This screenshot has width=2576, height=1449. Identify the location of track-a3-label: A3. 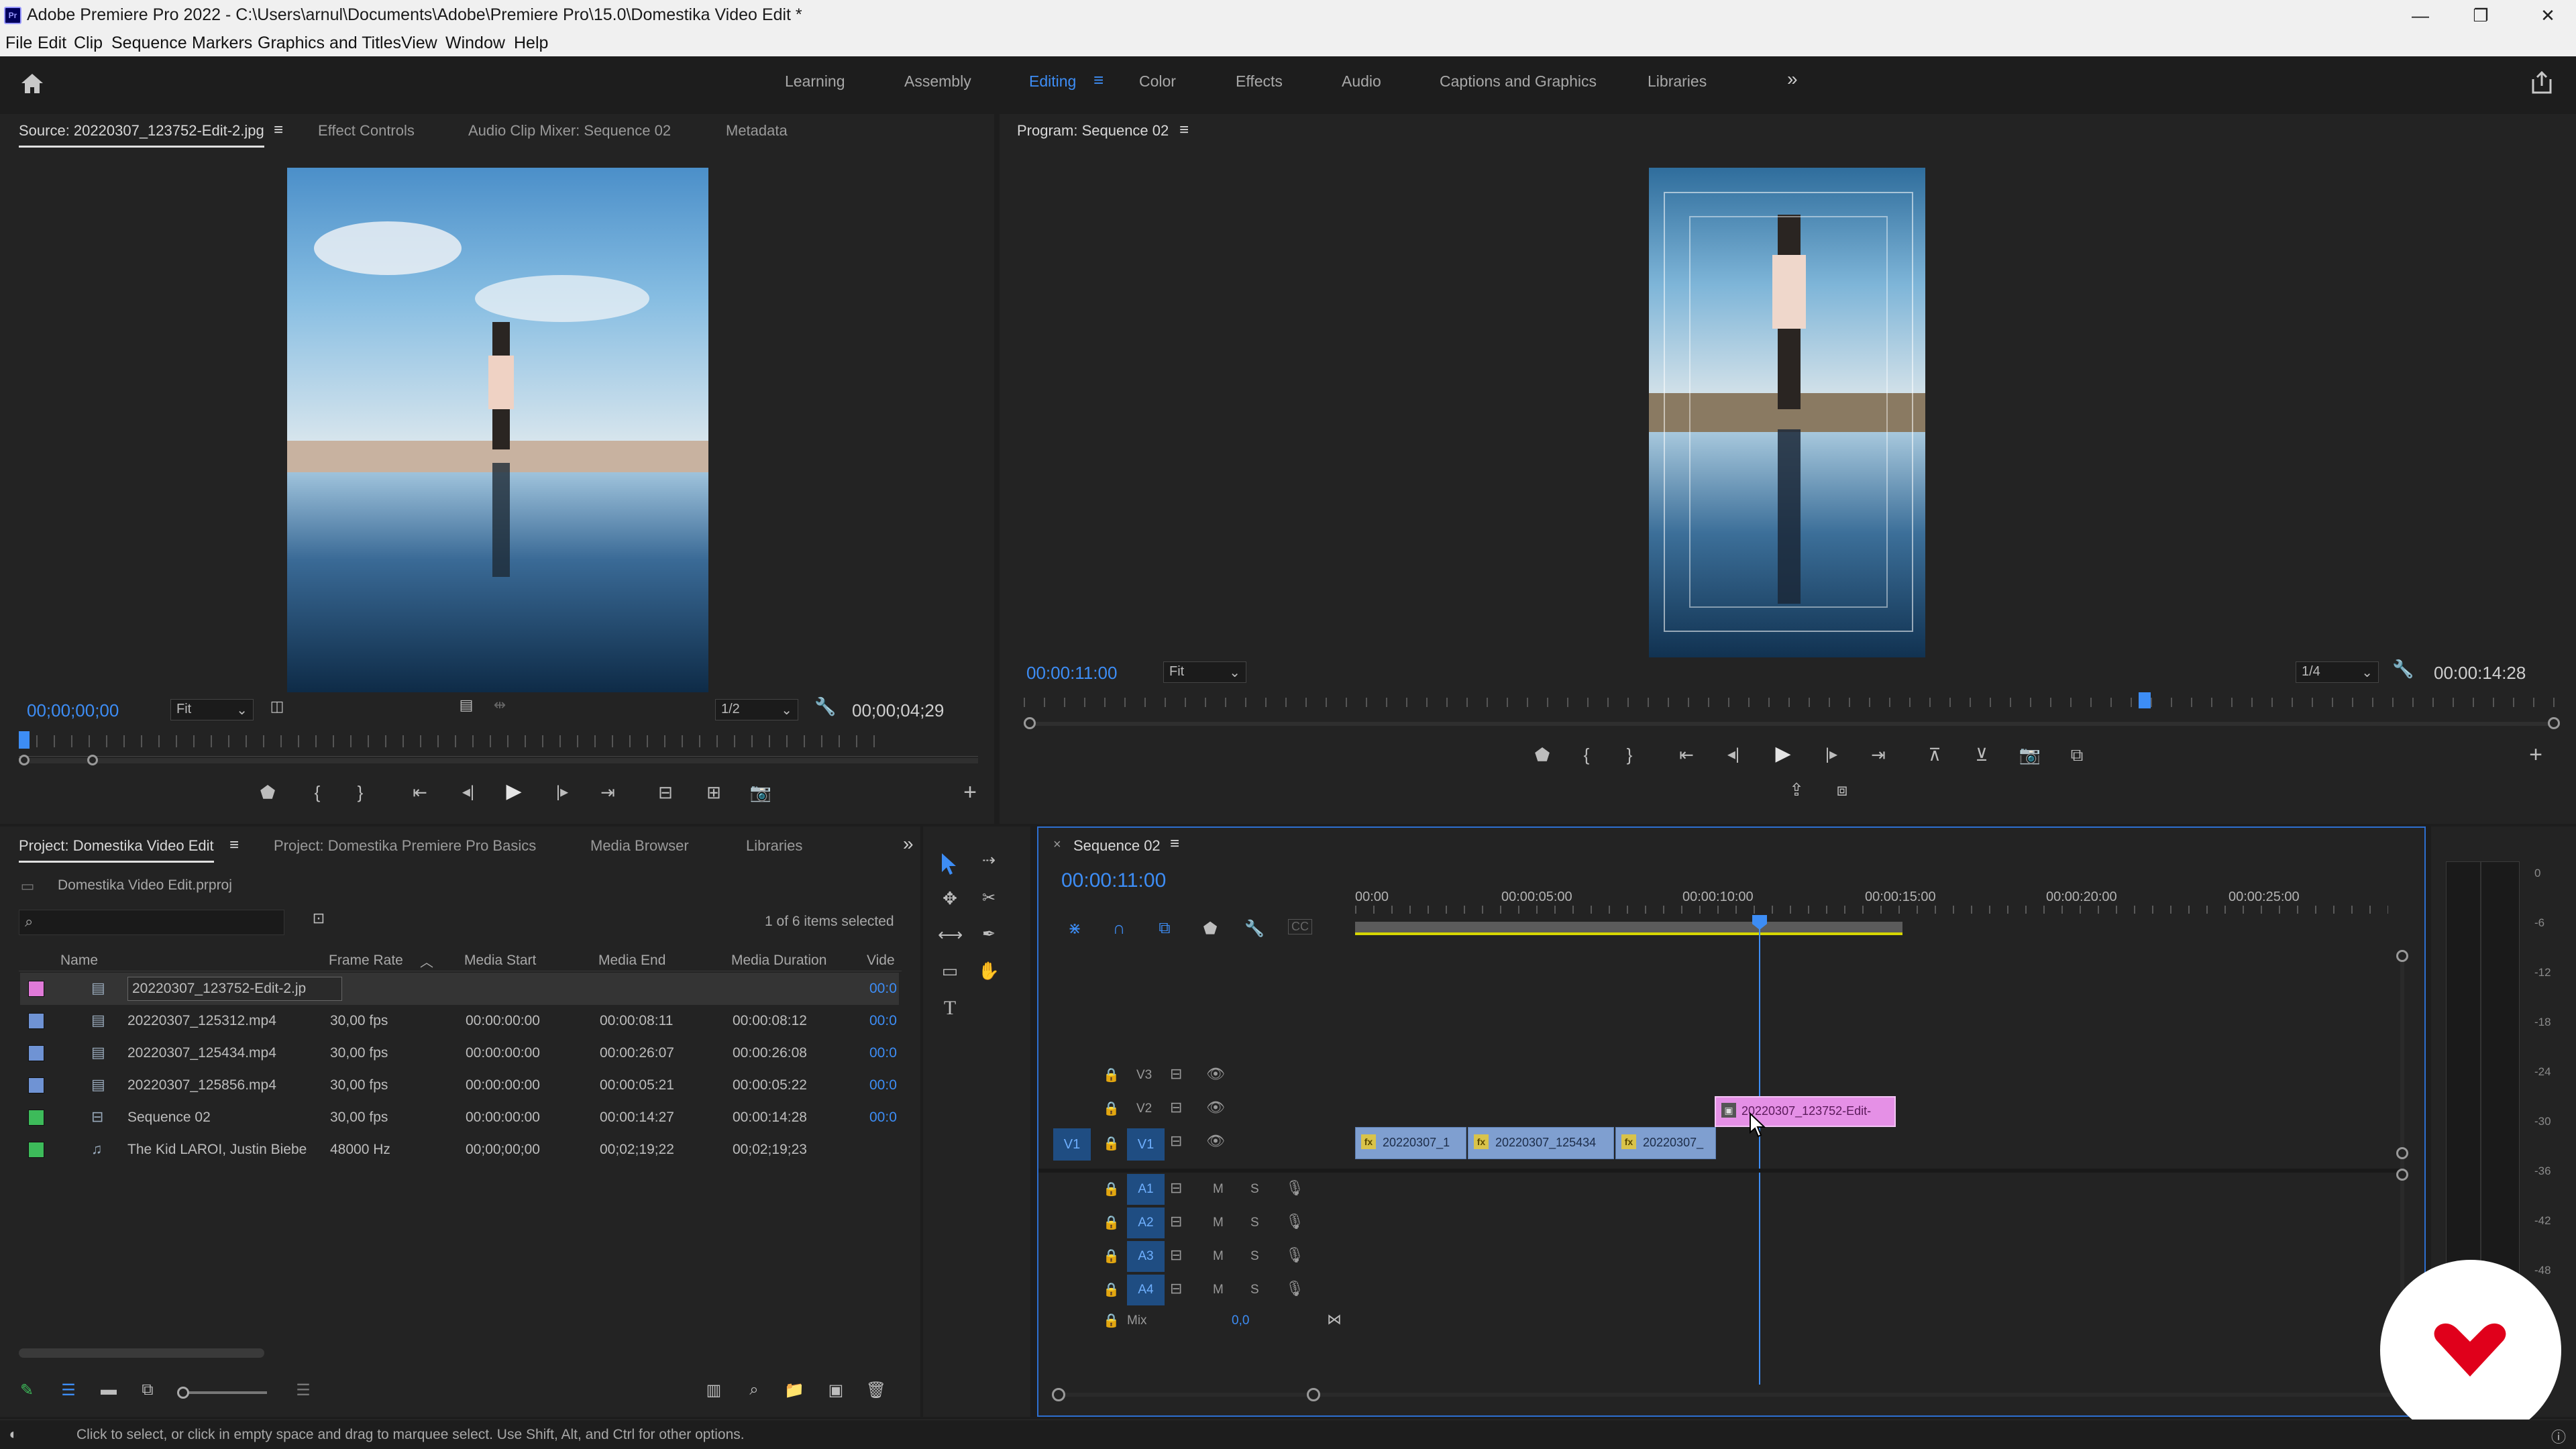
(1146, 1256).